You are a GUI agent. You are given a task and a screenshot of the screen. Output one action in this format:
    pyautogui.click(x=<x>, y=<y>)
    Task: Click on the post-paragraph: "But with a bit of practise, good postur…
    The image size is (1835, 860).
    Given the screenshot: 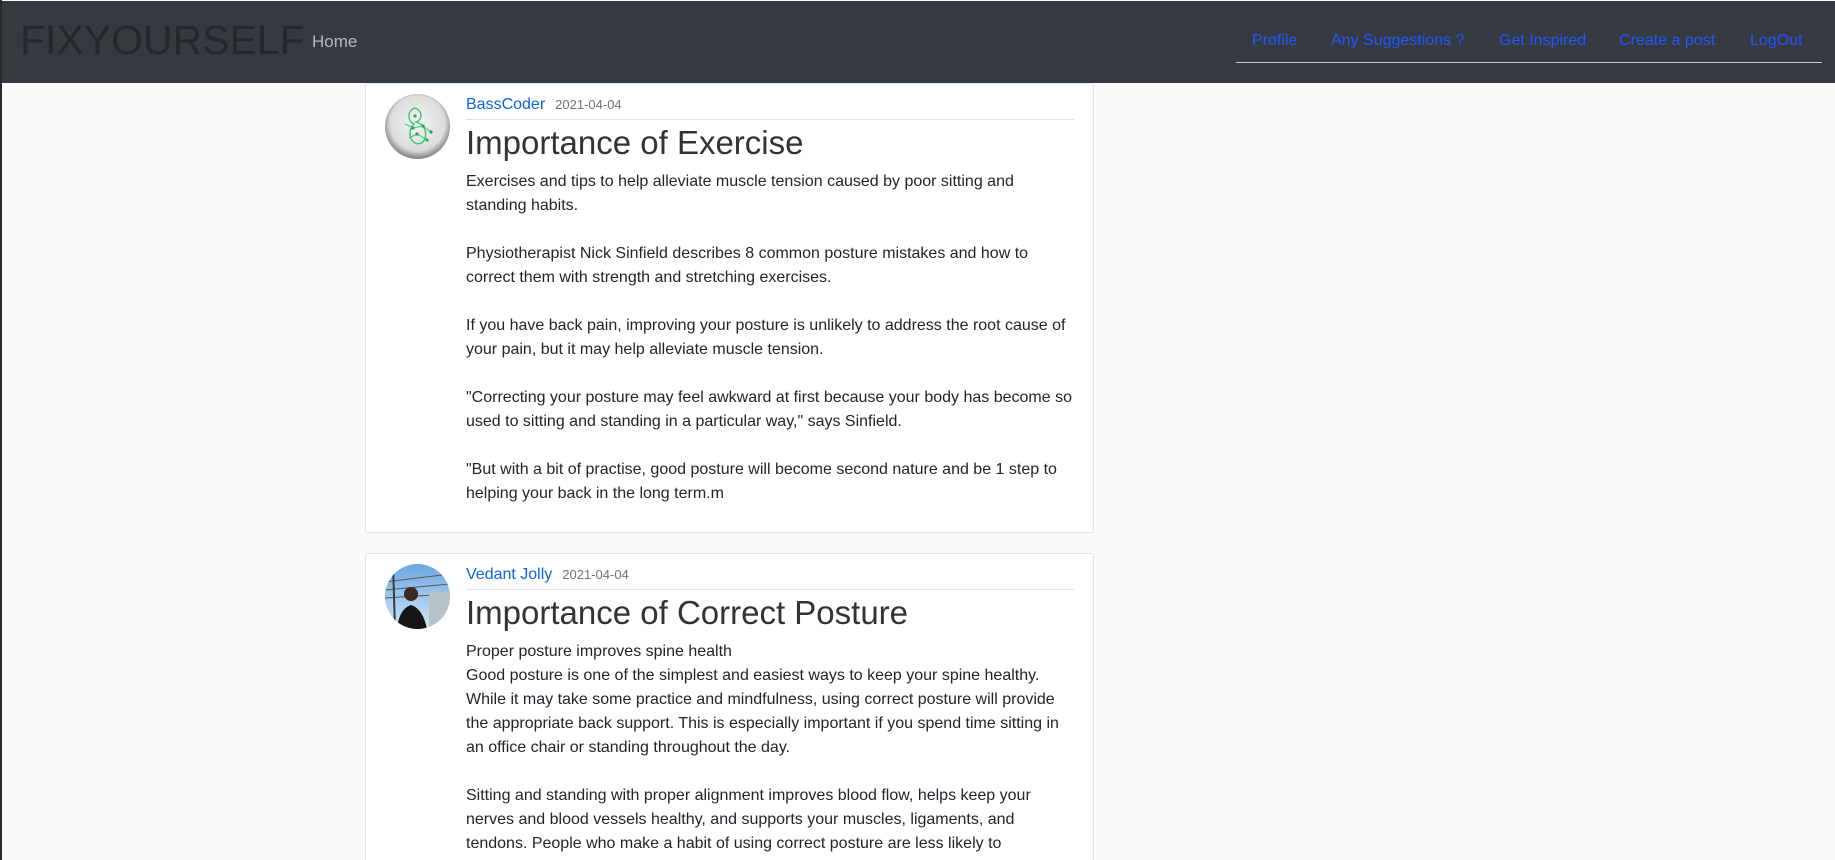 What is the action you would take?
    pyautogui.click(x=761, y=481)
    